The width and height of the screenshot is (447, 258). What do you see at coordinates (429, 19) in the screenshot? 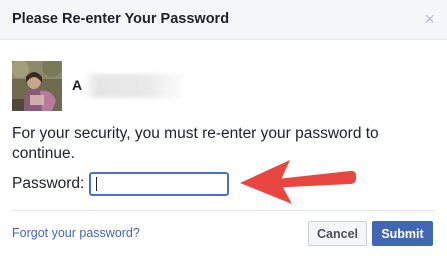
I see `close-icon: ×` at bounding box center [429, 19].